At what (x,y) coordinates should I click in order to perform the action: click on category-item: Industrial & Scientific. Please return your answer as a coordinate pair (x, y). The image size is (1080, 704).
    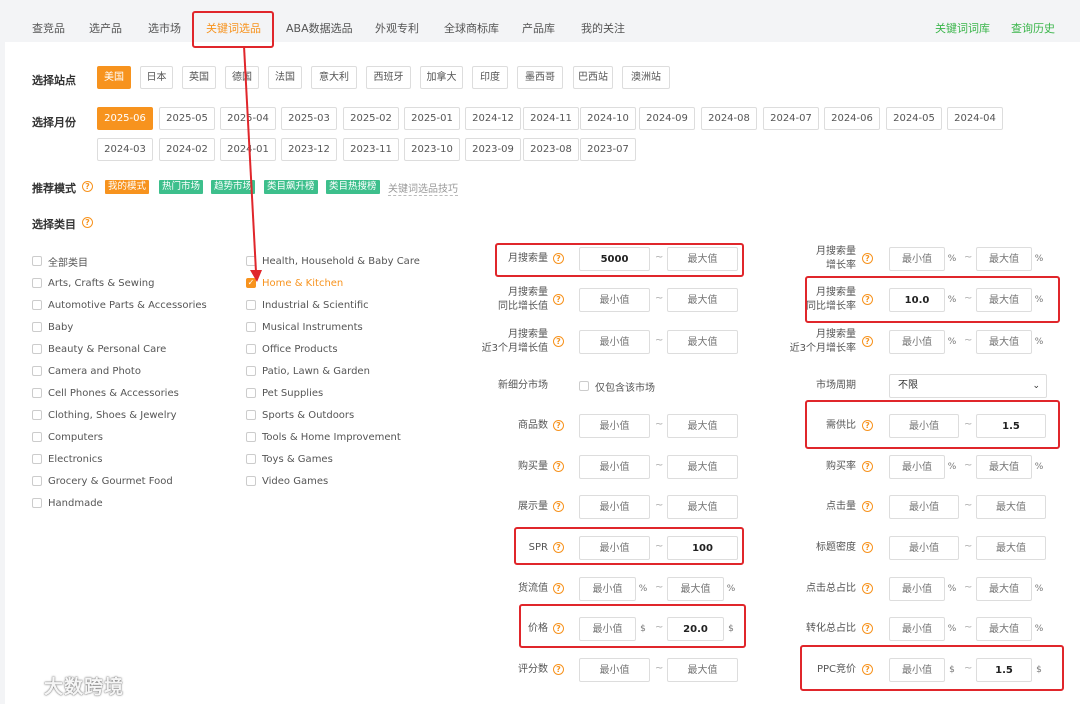
    Looking at the image, I should click on (307, 305).